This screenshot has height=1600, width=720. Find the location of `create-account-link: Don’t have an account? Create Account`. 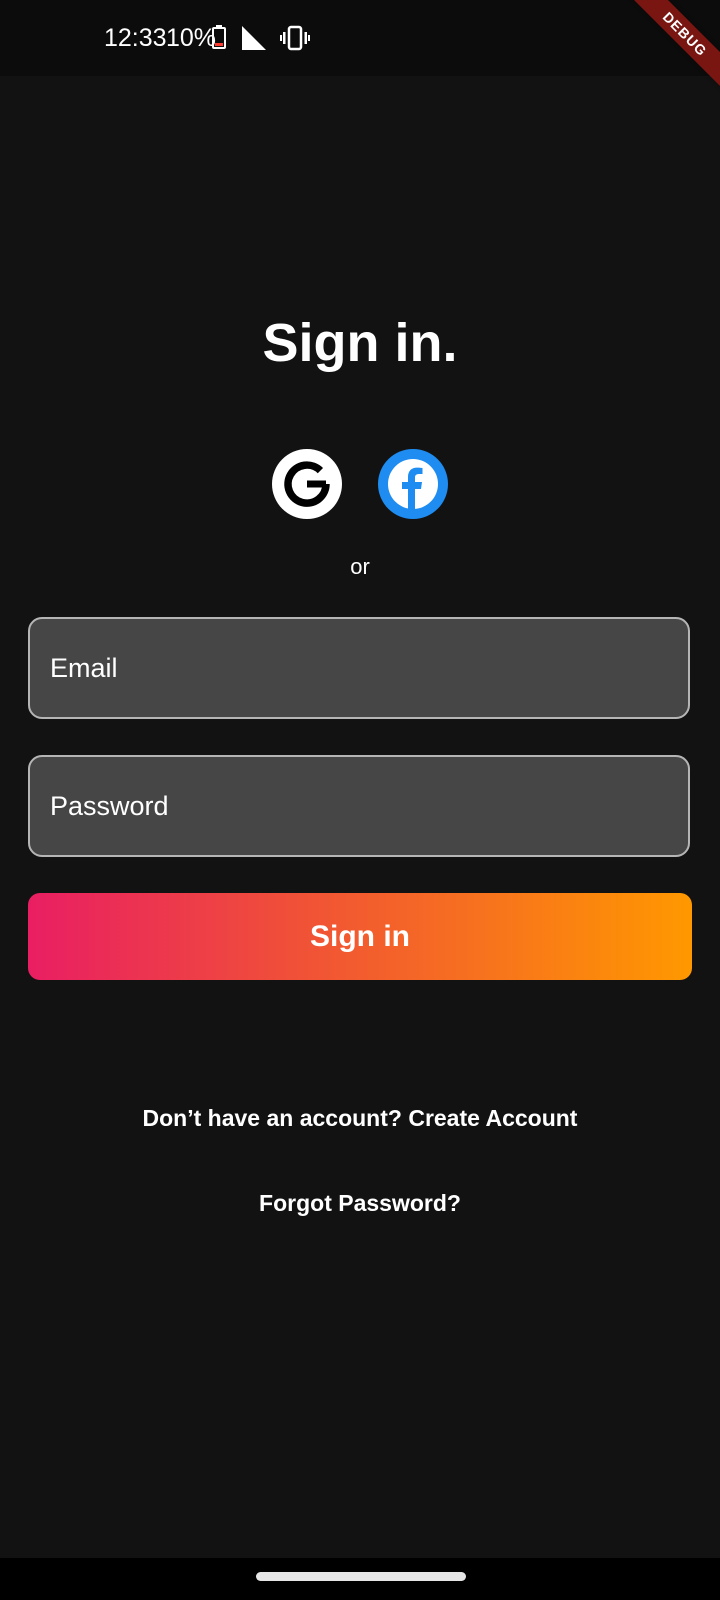

create-account-link: Don’t have an account? Create Account is located at coordinates (360, 1118).